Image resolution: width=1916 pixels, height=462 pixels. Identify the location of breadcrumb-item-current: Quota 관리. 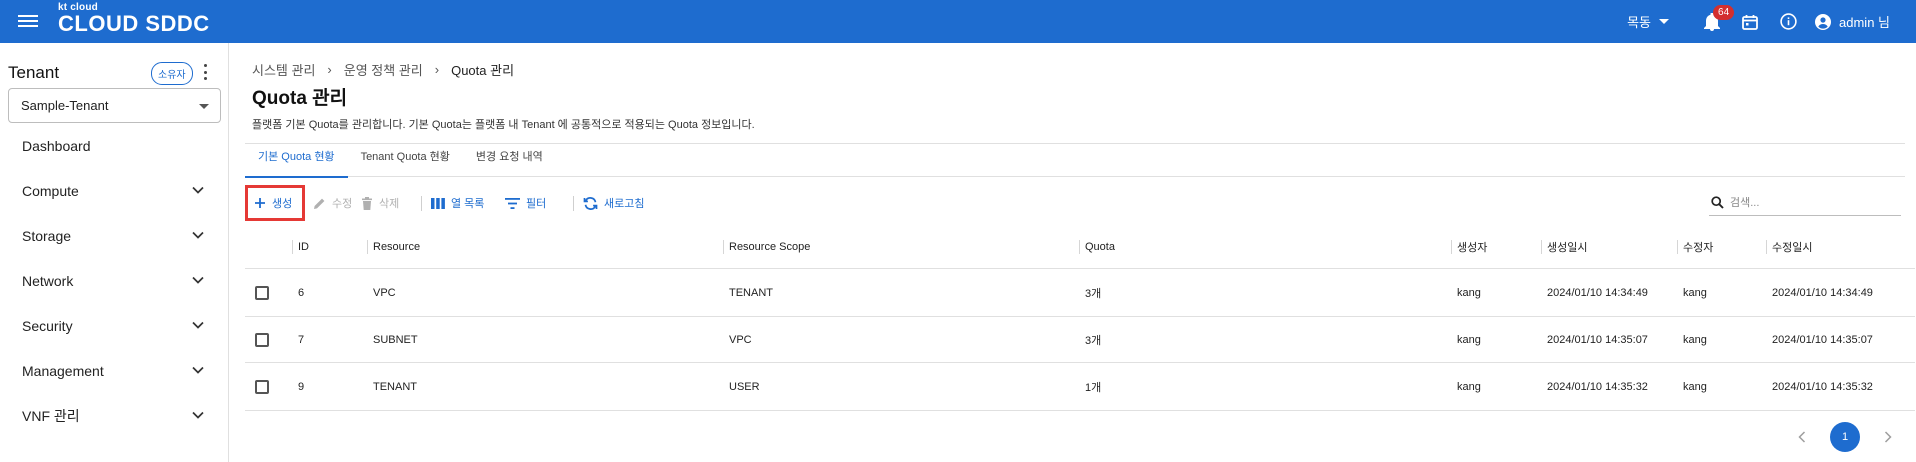
(483, 70).